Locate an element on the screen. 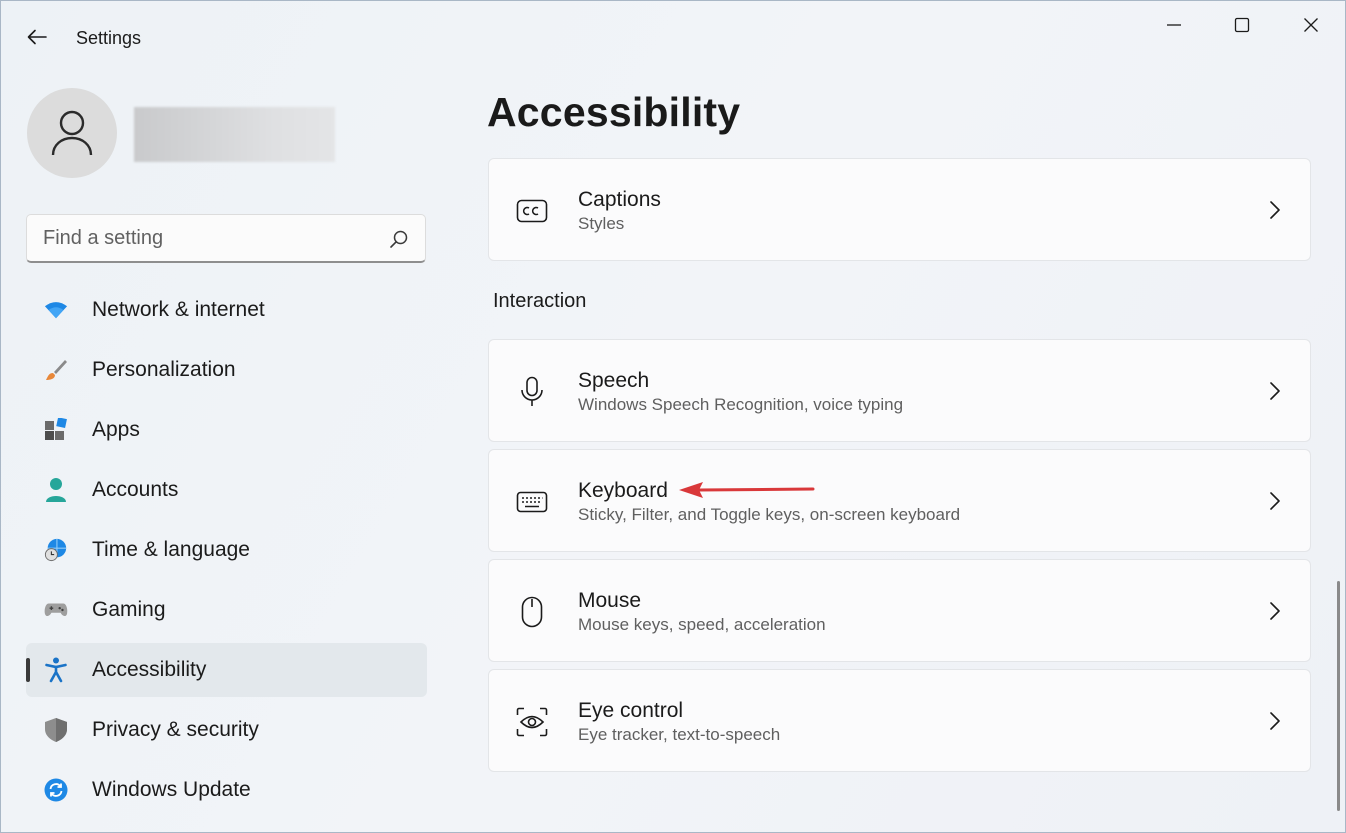 This screenshot has width=1346, height=833. globe-clock-icon is located at coordinates (56, 550).